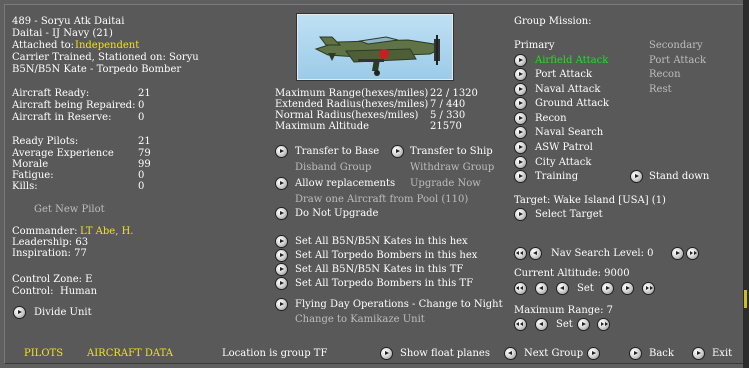  I want to click on nav-search-right-icon, so click(677, 253).